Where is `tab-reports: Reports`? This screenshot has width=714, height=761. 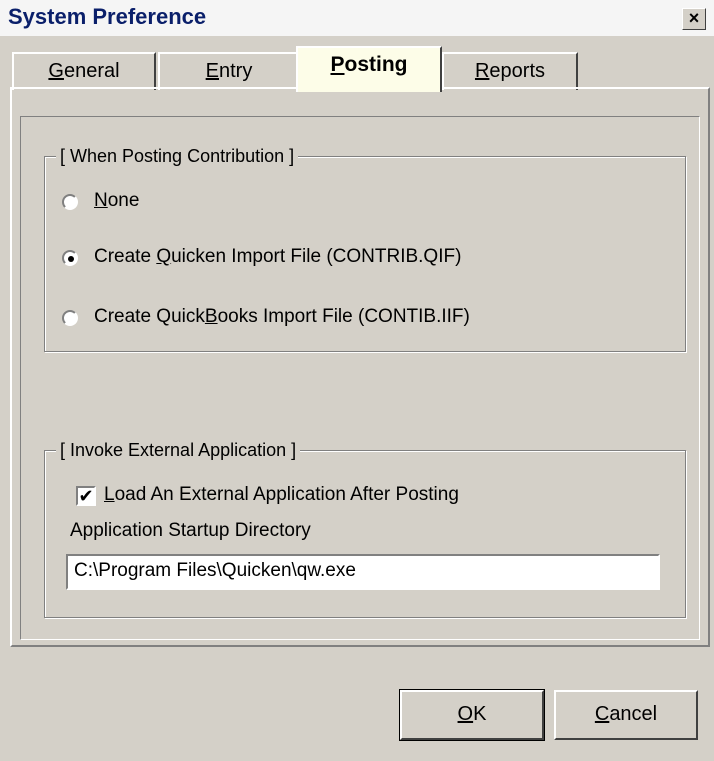
tab-reports: Reports is located at coordinates (510, 71).